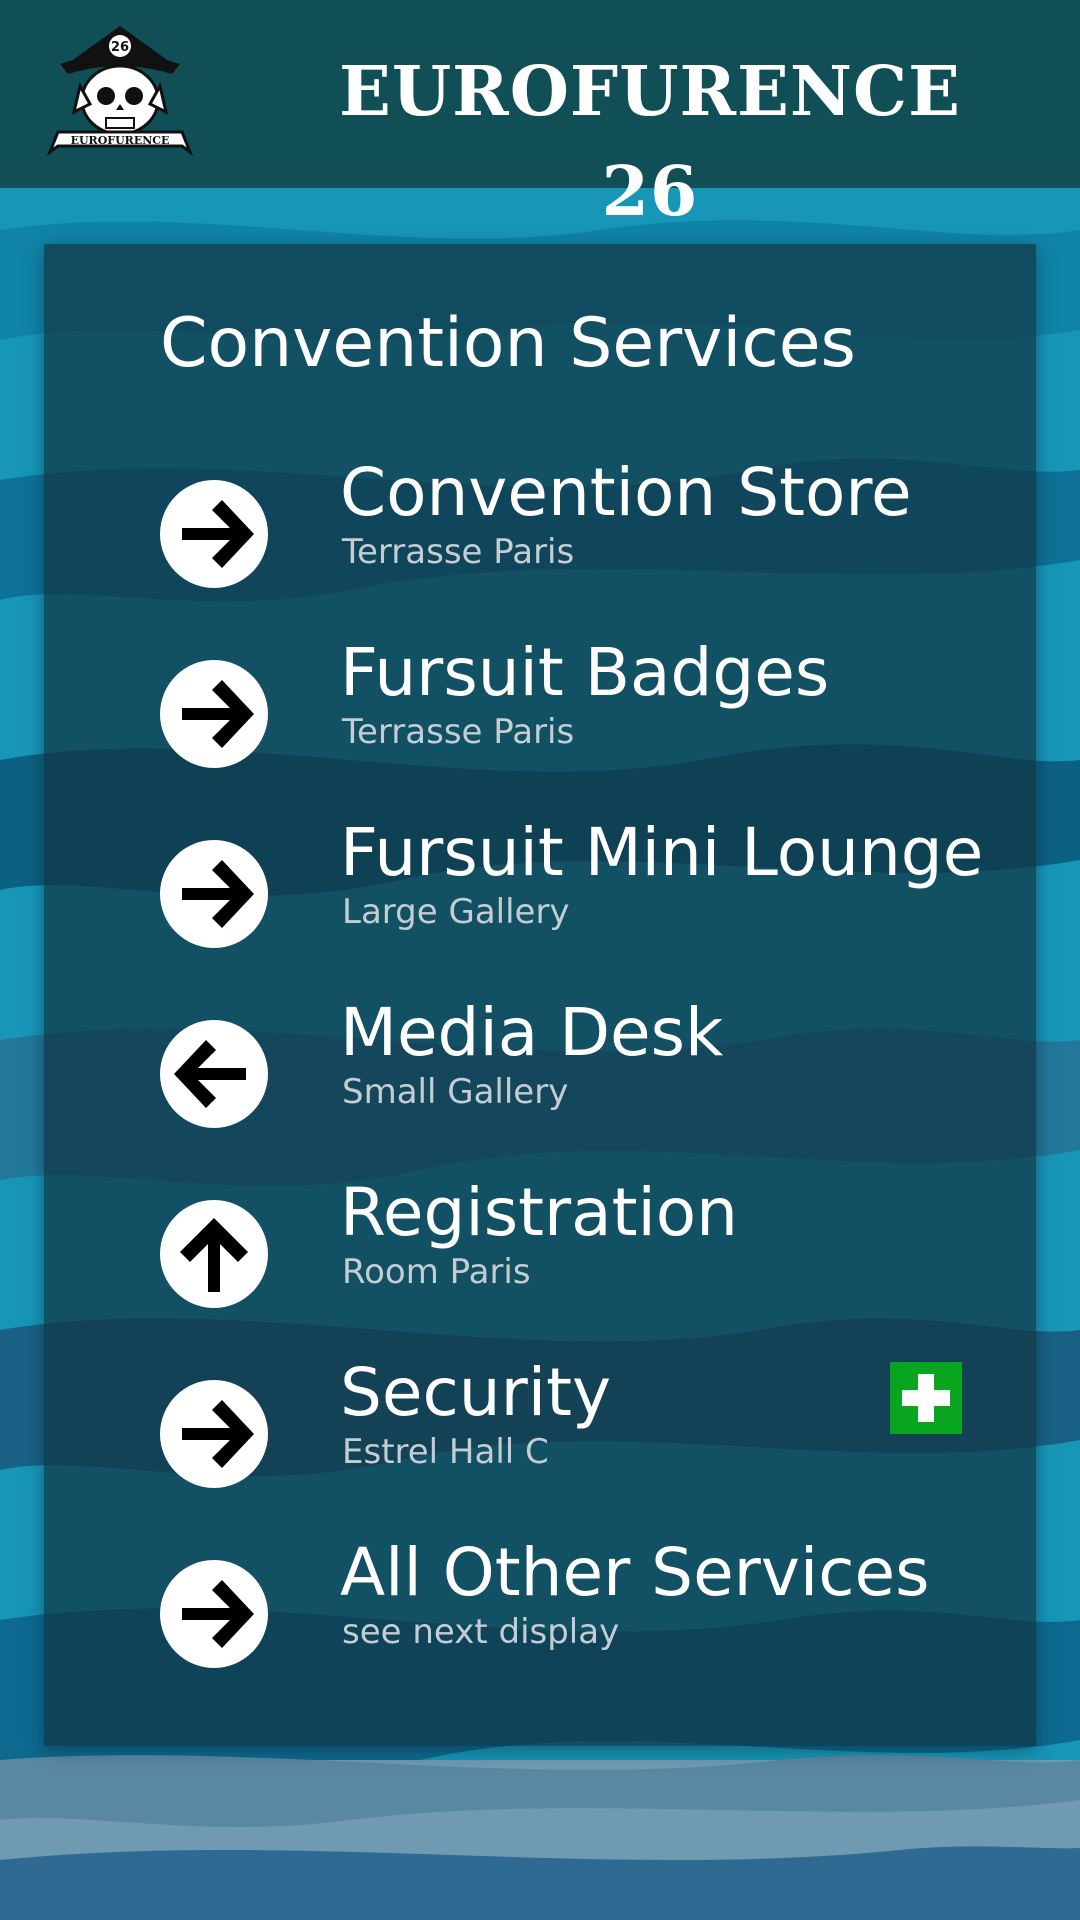  I want to click on header-bar: 26 EUROFURENCE EUROFURENCE 26, so click(540, 116).